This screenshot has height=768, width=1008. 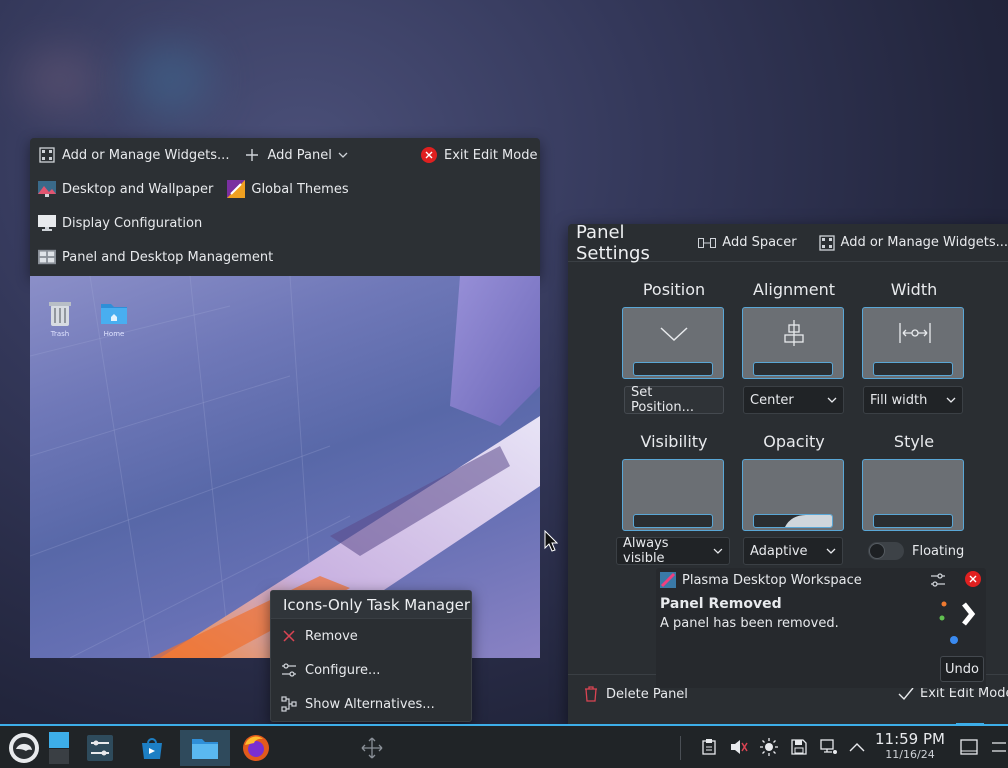 What do you see at coordinates (829, 747) in the screenshot?
I see `network-tray-icon` at bounding box center [829, 747].